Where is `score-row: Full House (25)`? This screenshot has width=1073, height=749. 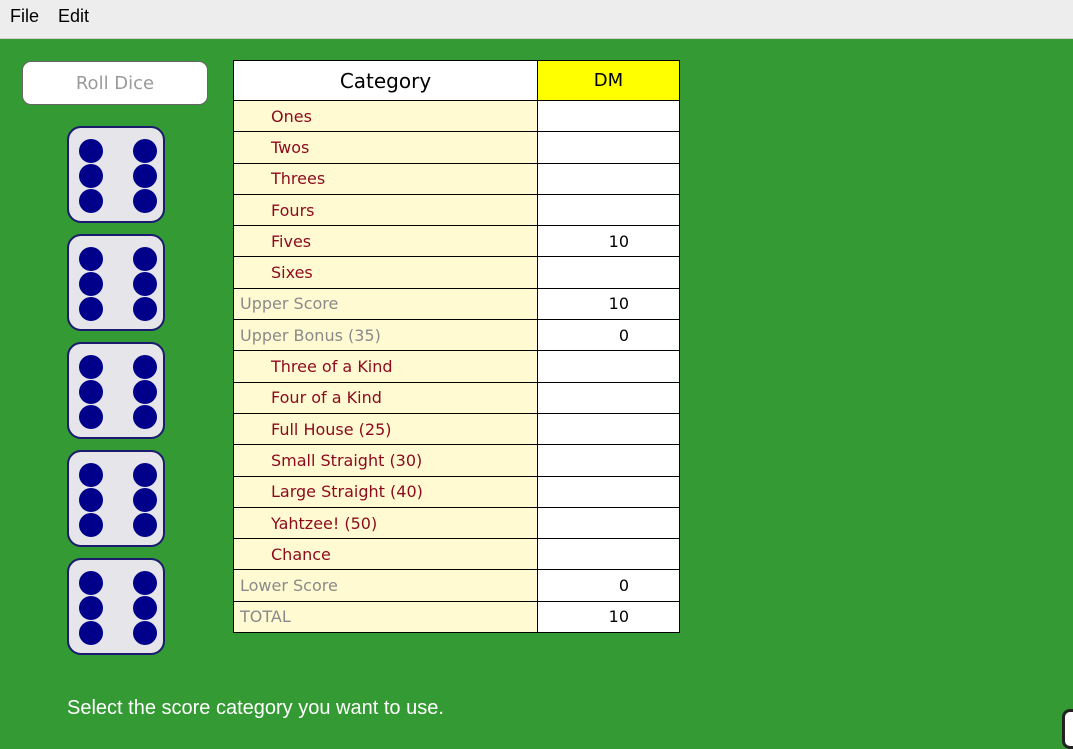 score-row: Full House (25) is located at coordinates (456, 429).